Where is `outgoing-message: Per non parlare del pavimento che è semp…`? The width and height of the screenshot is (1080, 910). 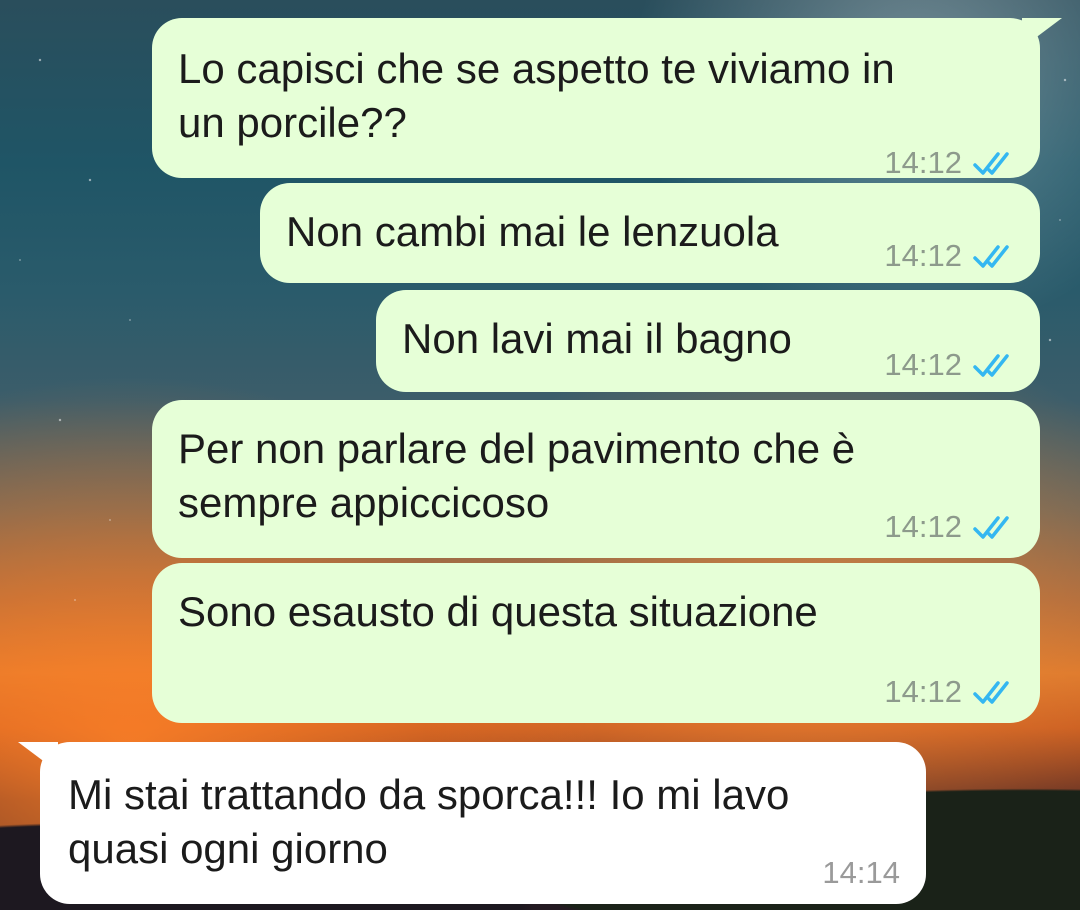
outgoing-message: Per non parlare del pavimento che è semp… is located at coordinates (596, 479).